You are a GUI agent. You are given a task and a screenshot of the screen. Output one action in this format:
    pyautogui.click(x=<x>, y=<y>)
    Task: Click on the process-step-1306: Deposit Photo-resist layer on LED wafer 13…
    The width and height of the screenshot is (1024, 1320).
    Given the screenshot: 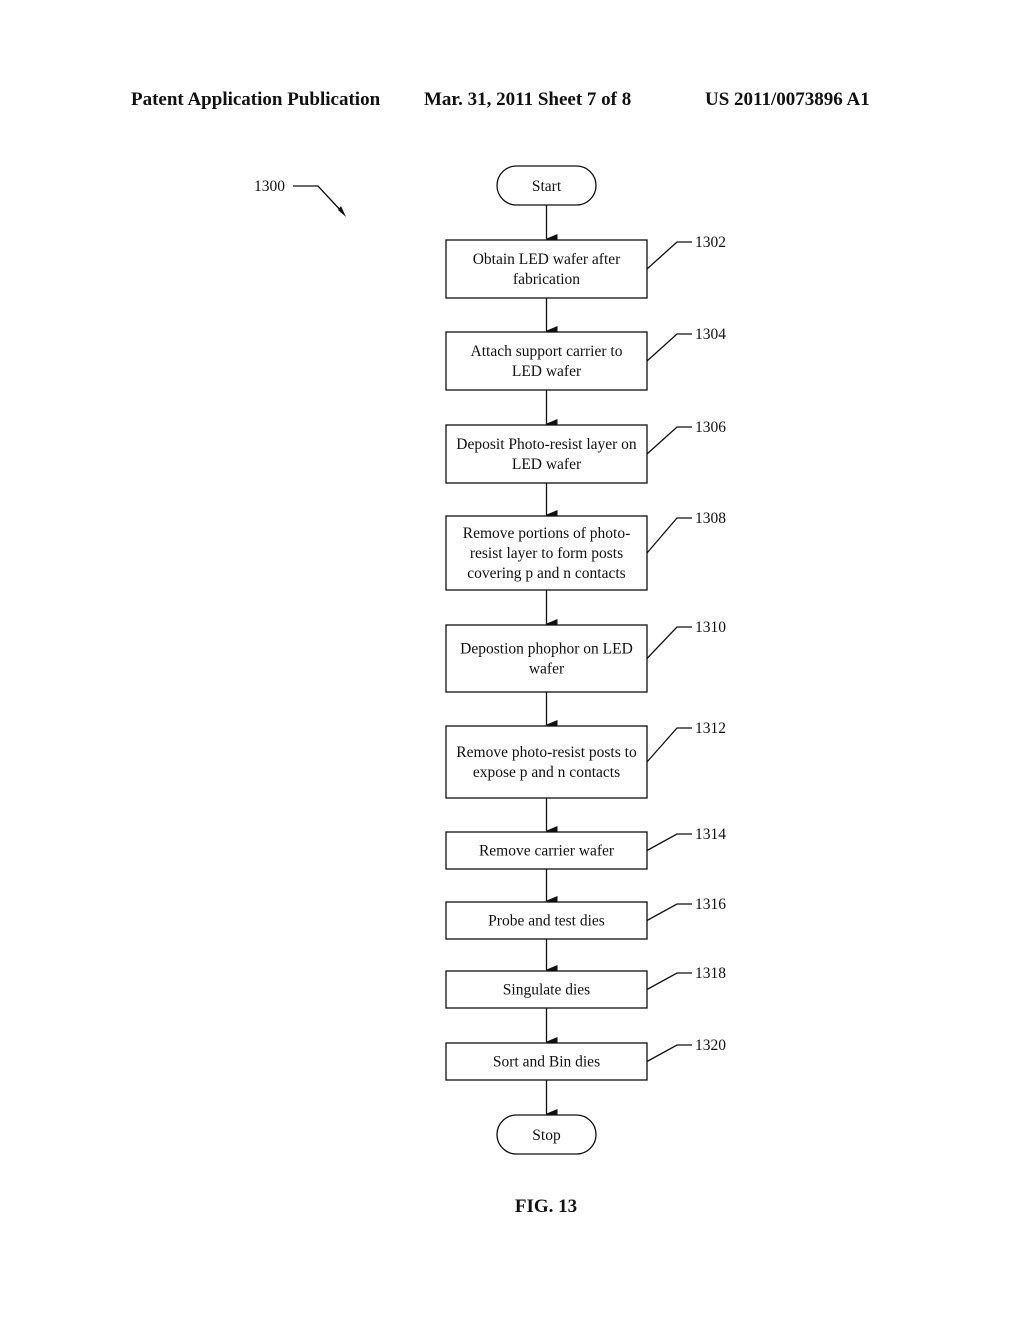 What is the action you would take?
    pyautogui.click(x=585, y=451)
    